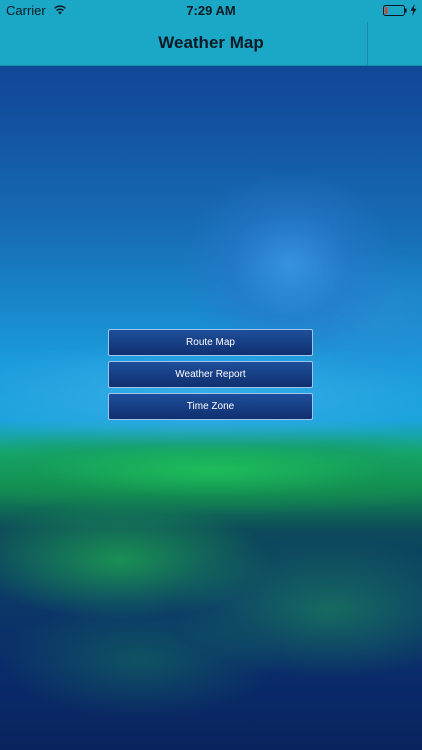  I want to click on main-menu: Route Map Weather Report Time Zone, so click(210, 377).